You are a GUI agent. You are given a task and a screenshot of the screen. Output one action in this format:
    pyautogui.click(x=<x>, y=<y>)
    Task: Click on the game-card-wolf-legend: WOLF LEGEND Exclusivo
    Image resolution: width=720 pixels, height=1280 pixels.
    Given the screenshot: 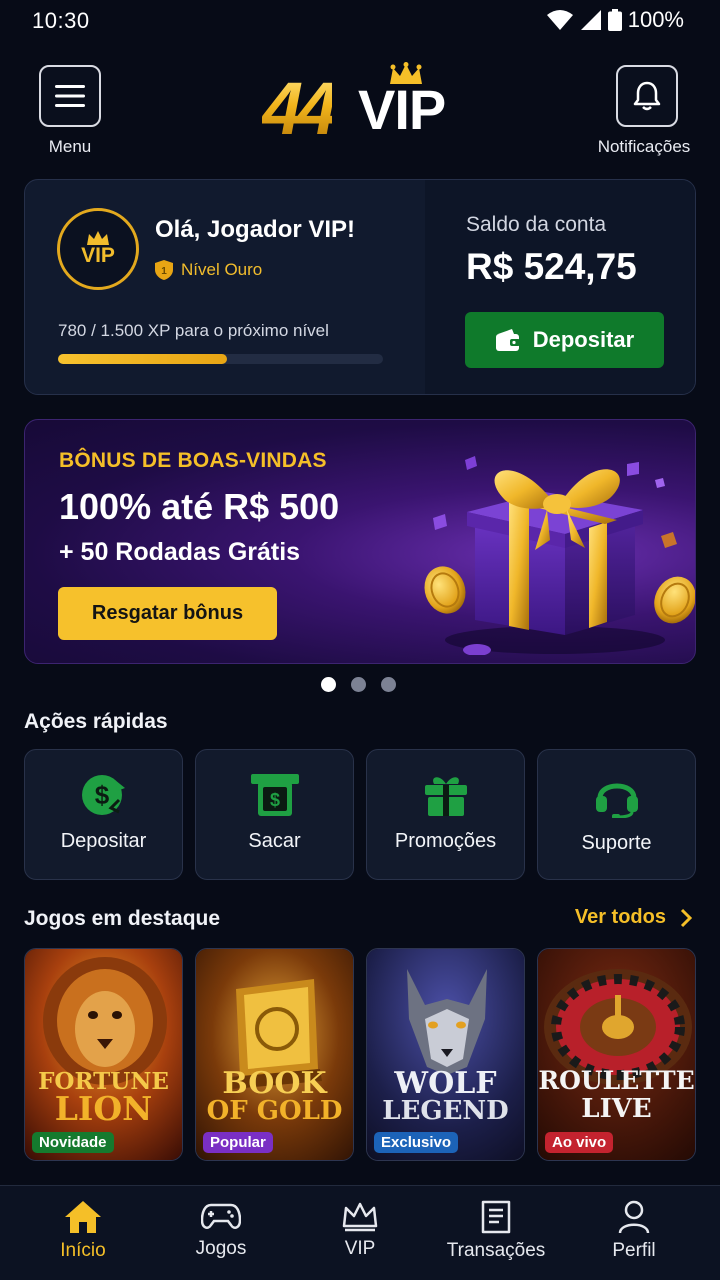 What is the action you would take?
    pyautogui.click(x=445, y=1054)
    